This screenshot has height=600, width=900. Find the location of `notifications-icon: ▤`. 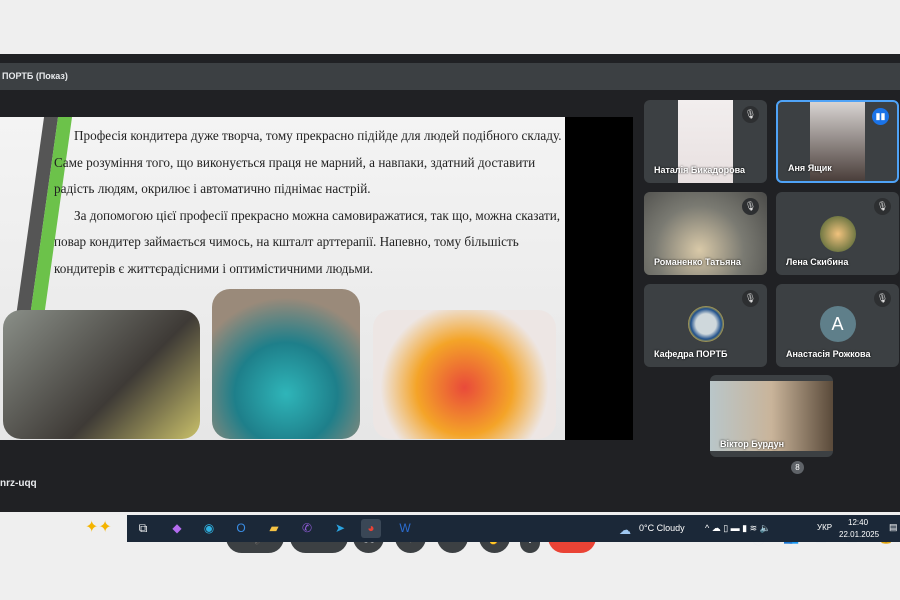

notifications-icon: ▤ is located at coordinates (893, 527).